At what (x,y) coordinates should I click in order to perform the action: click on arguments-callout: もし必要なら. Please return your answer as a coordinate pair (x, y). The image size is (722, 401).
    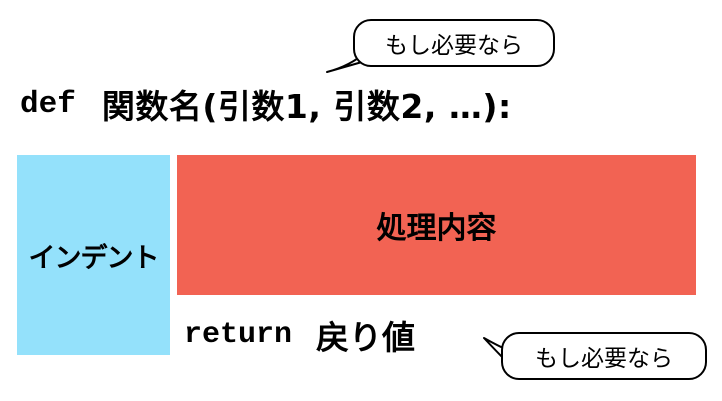
    Looking at the image, I should click on (454, 43).